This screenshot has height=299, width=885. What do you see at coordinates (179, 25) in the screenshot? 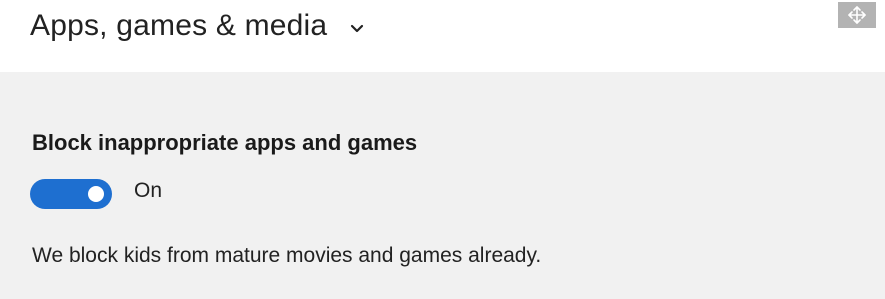
I see `section-title: Apps, games & media` at bounding box center [179, 25].